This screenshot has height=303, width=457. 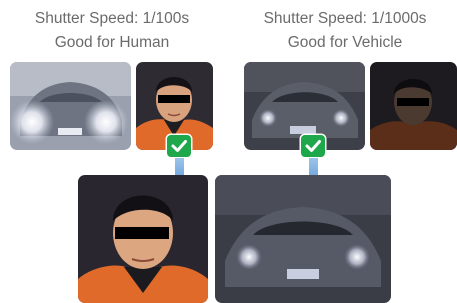 What do you see at coordinates (345, 42) in the screenshot?
I see `use-case-caption: Good for Vehicle` at bounding box center [345, 42].